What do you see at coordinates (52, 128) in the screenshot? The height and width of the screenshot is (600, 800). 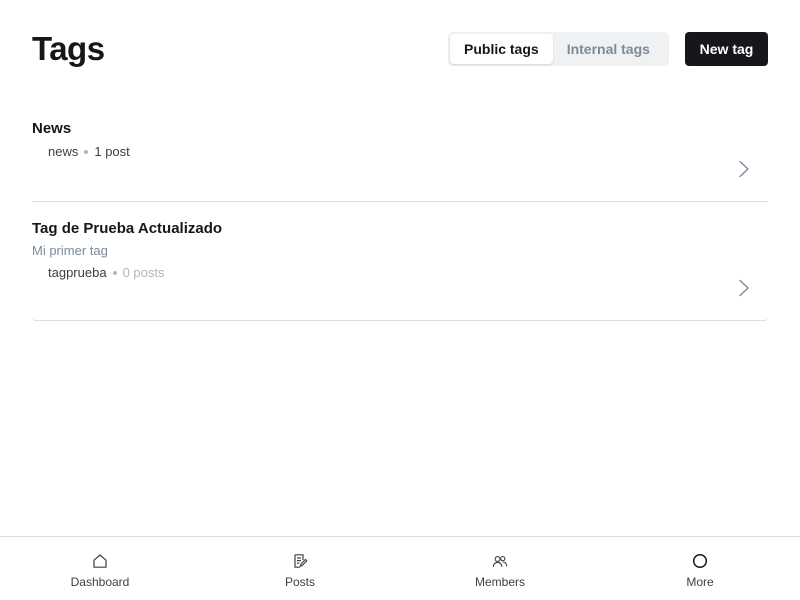 I see `tag-name: News` at bounding box center [52, 128].